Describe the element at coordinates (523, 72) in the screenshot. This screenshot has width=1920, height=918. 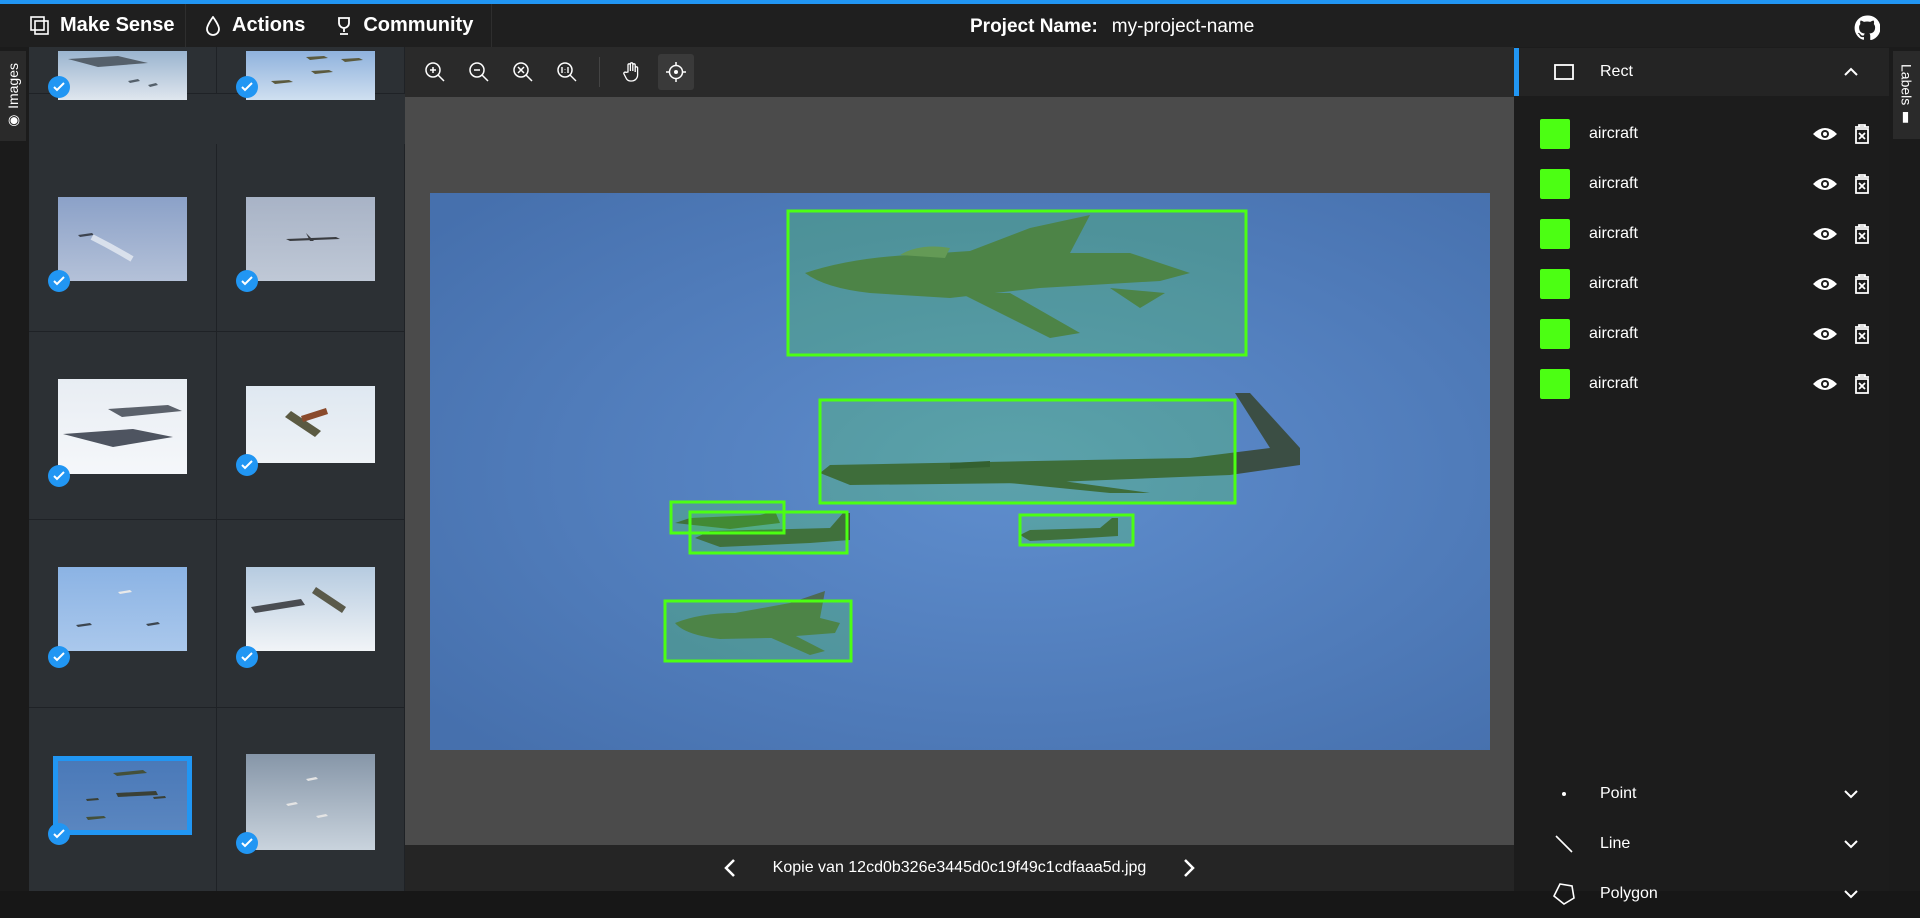
I see `zoom-fit-button` at that location.